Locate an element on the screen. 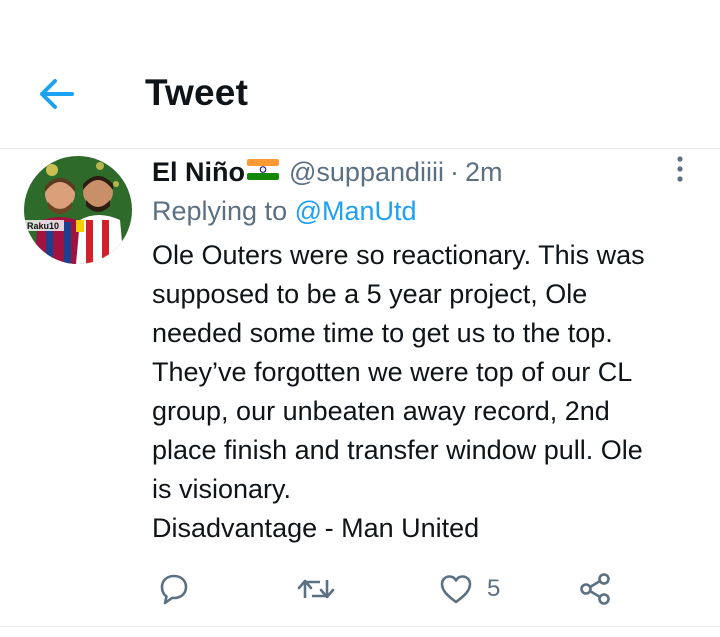 This screenshot has height=637, width=720. reply-icon is located at coordinates (174, 589).